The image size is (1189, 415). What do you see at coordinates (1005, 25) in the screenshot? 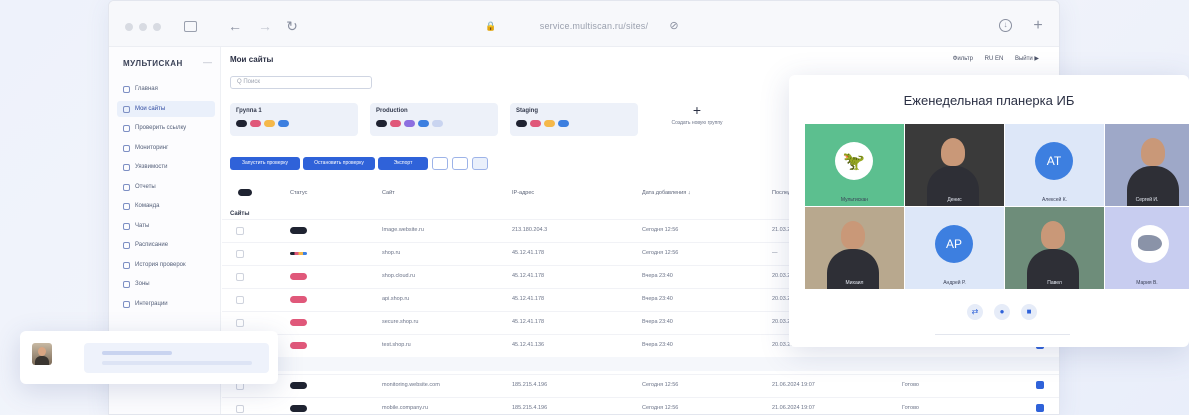
I see `download-icon: ↓` at bounding box center [1005, 25].